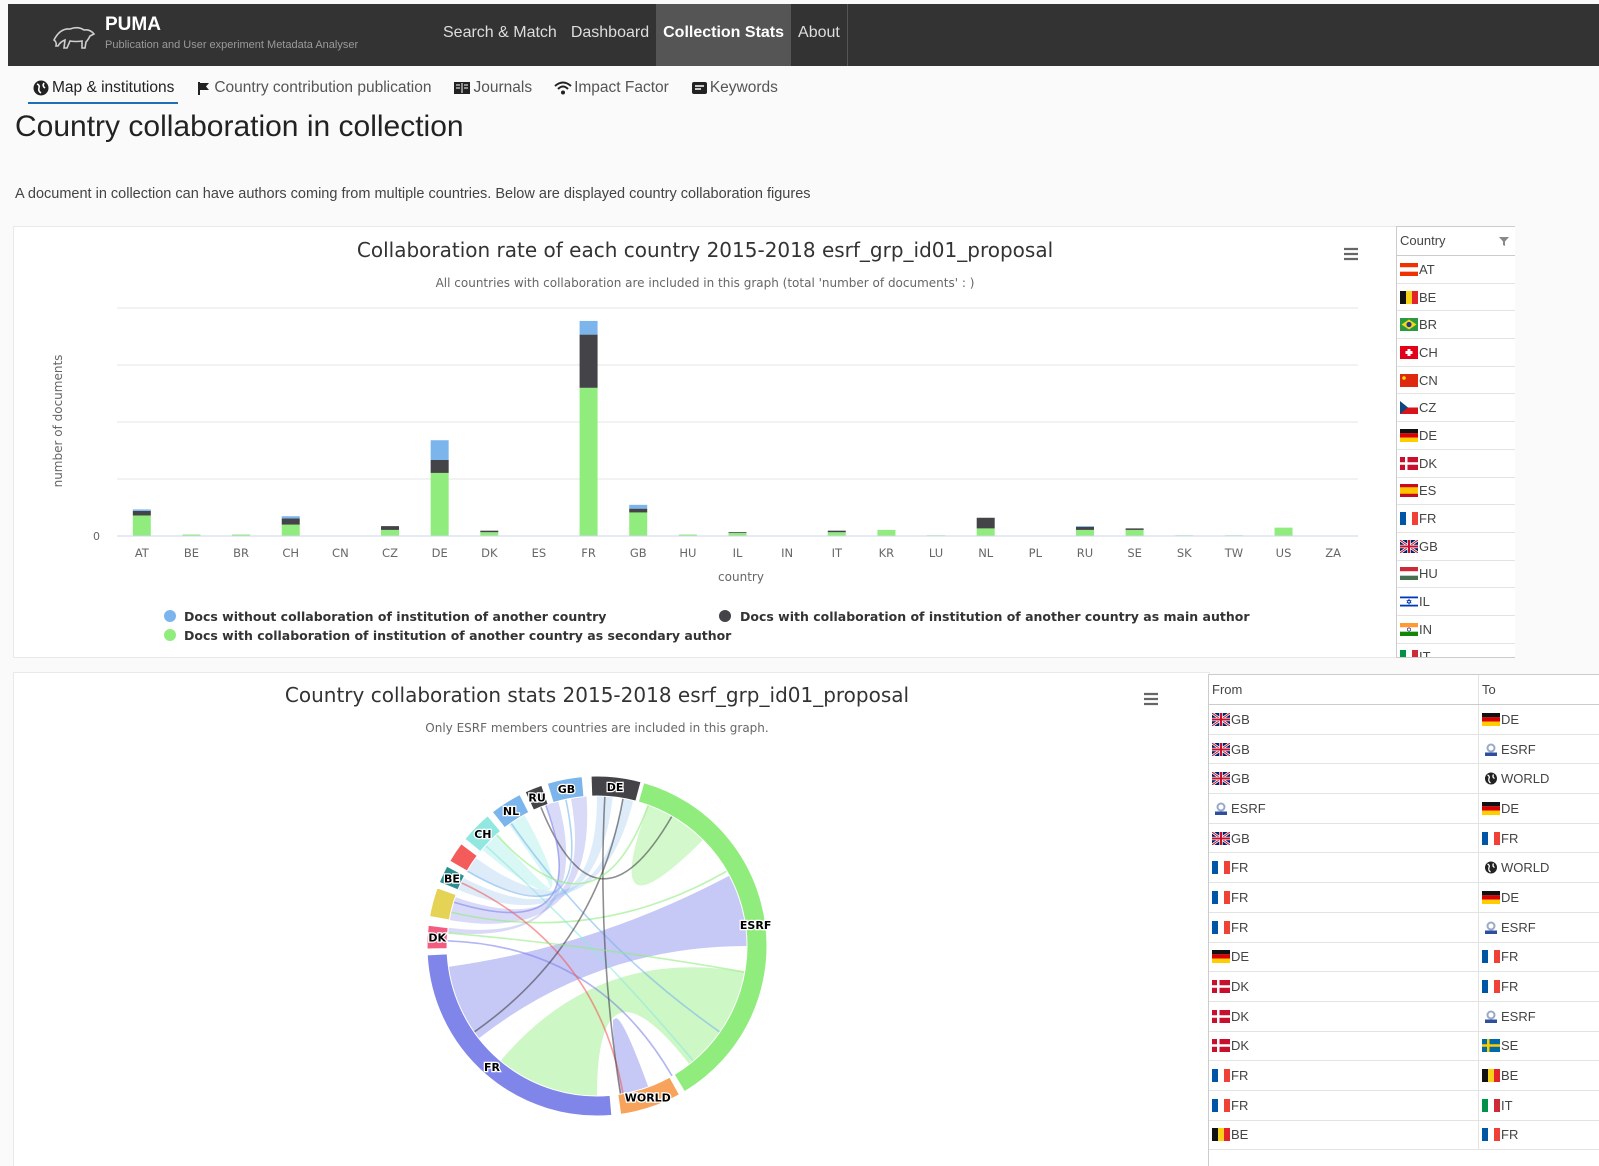 This screenshot has width=1599, height=1166. Describe the element at coordinates (1456, 630) in the screenshot. I see `country-row: IN` at that location.